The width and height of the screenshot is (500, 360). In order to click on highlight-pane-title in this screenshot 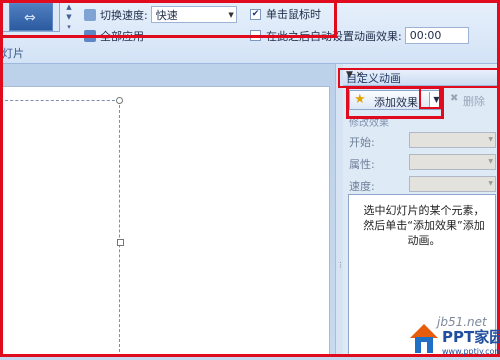, I will do `click(419, 78)`.